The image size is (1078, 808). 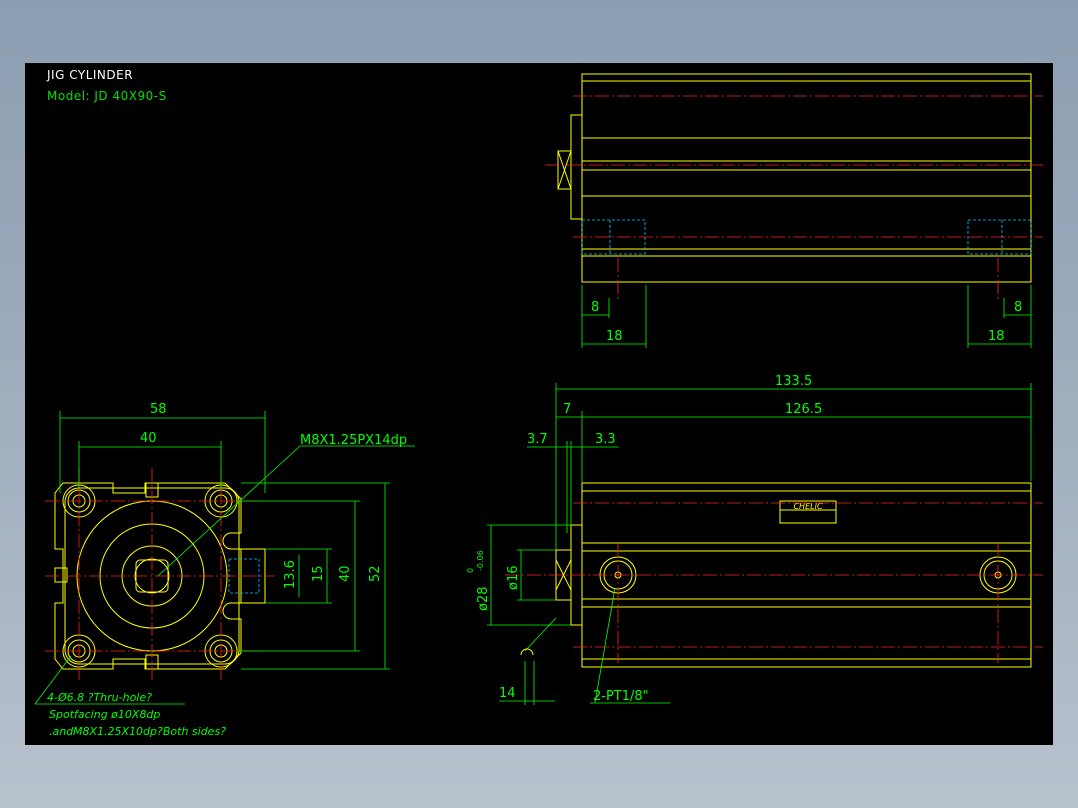 I want to click on dim-front-40-vertical: 40, so click(x=345, y=573).